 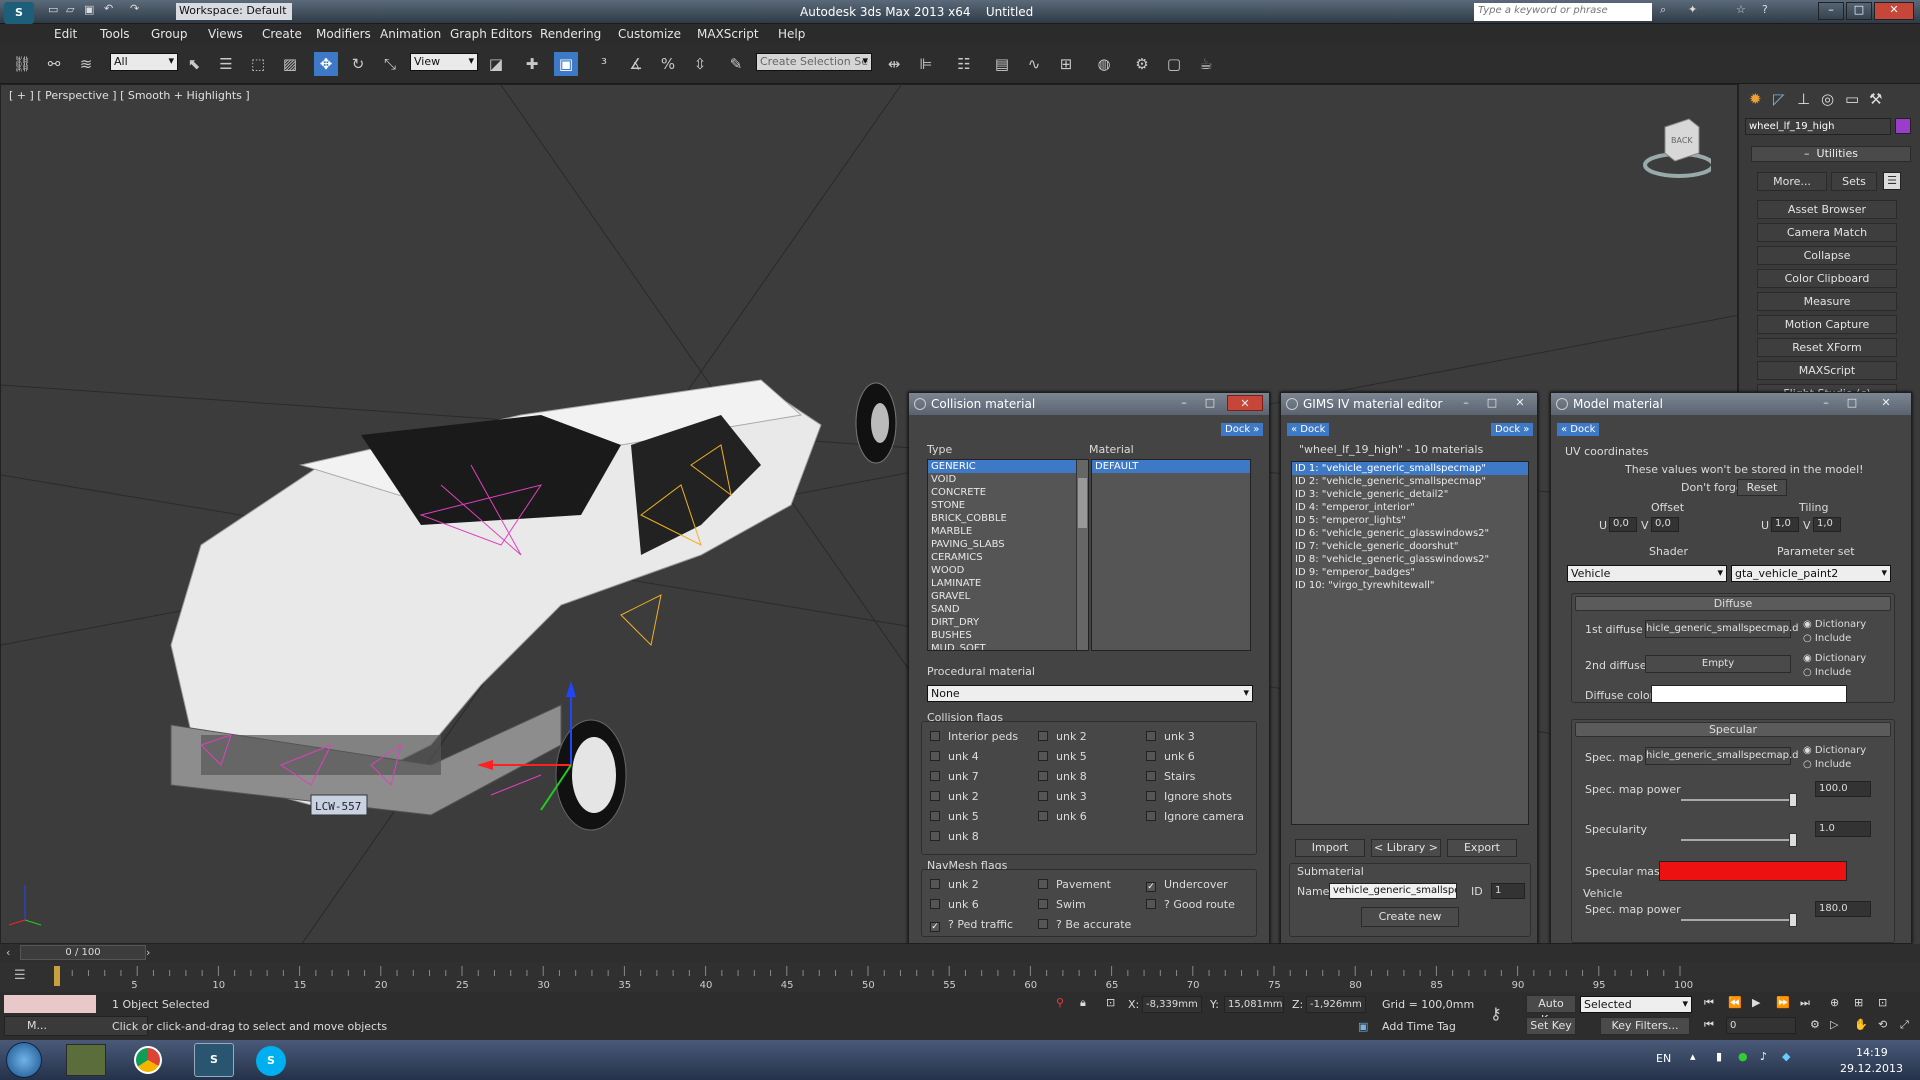 I want to click on utility-button: Color Clipboard, so click(x=1827, y=278).